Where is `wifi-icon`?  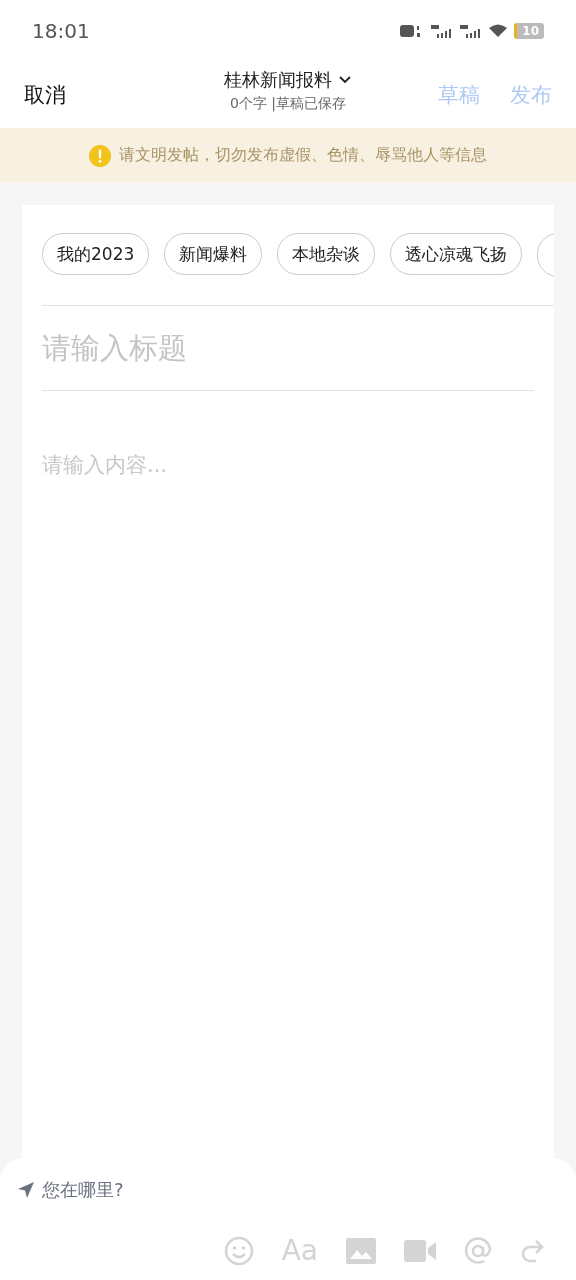 wifi-icon is located at coordinates (498, 31).